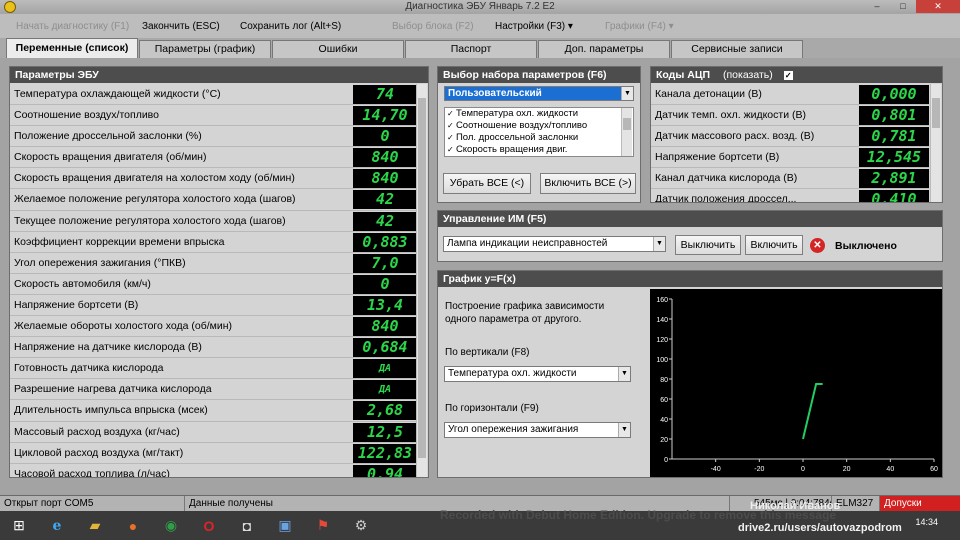 The width and height of the screenshot is (960, 540). I want to click on ecu-row-label: Скорость автомобиля (км/ч), so click(82, 283).